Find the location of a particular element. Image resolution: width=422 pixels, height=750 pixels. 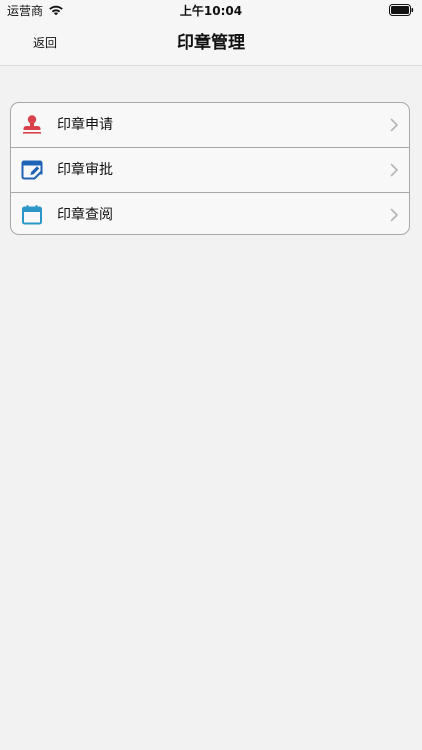

stamp-icon is located at coordinates (32, 124).